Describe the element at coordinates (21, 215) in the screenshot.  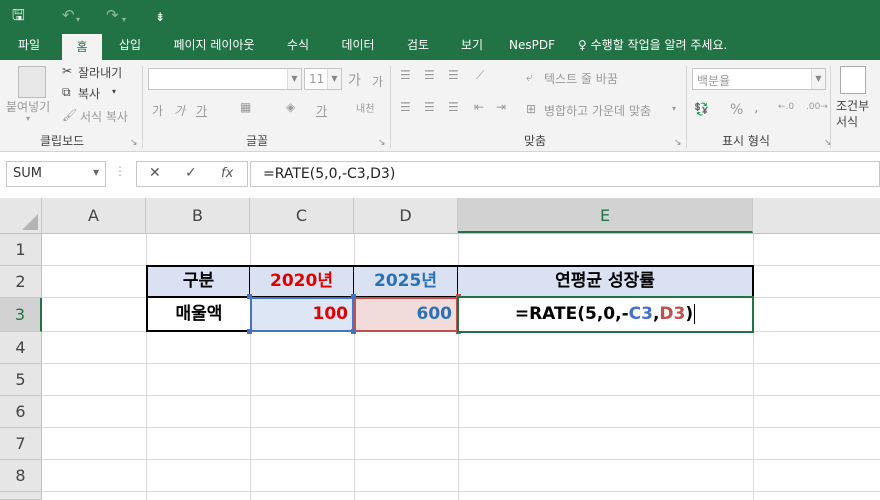
I see `select-all-button` at that location.